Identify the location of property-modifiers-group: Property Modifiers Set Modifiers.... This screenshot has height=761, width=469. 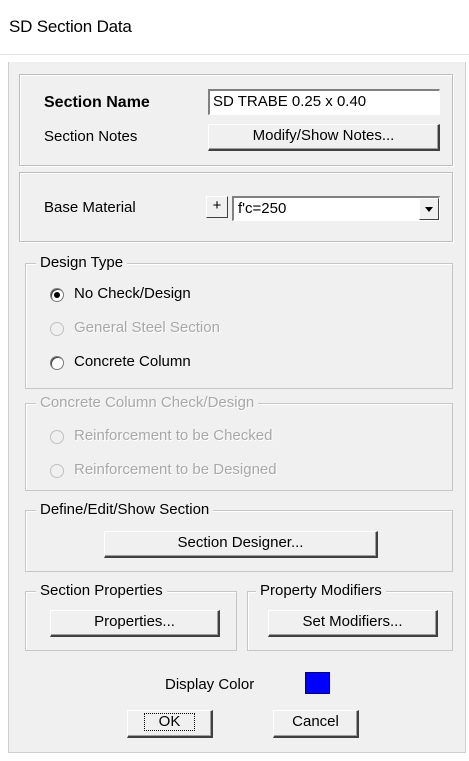
(350, 616).